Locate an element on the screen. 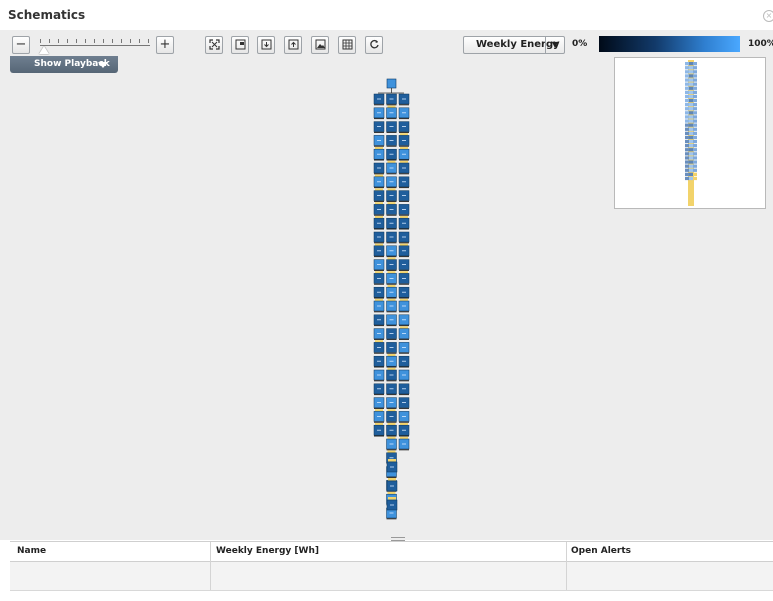  overview-minimap is located at coordinates (690, 133).